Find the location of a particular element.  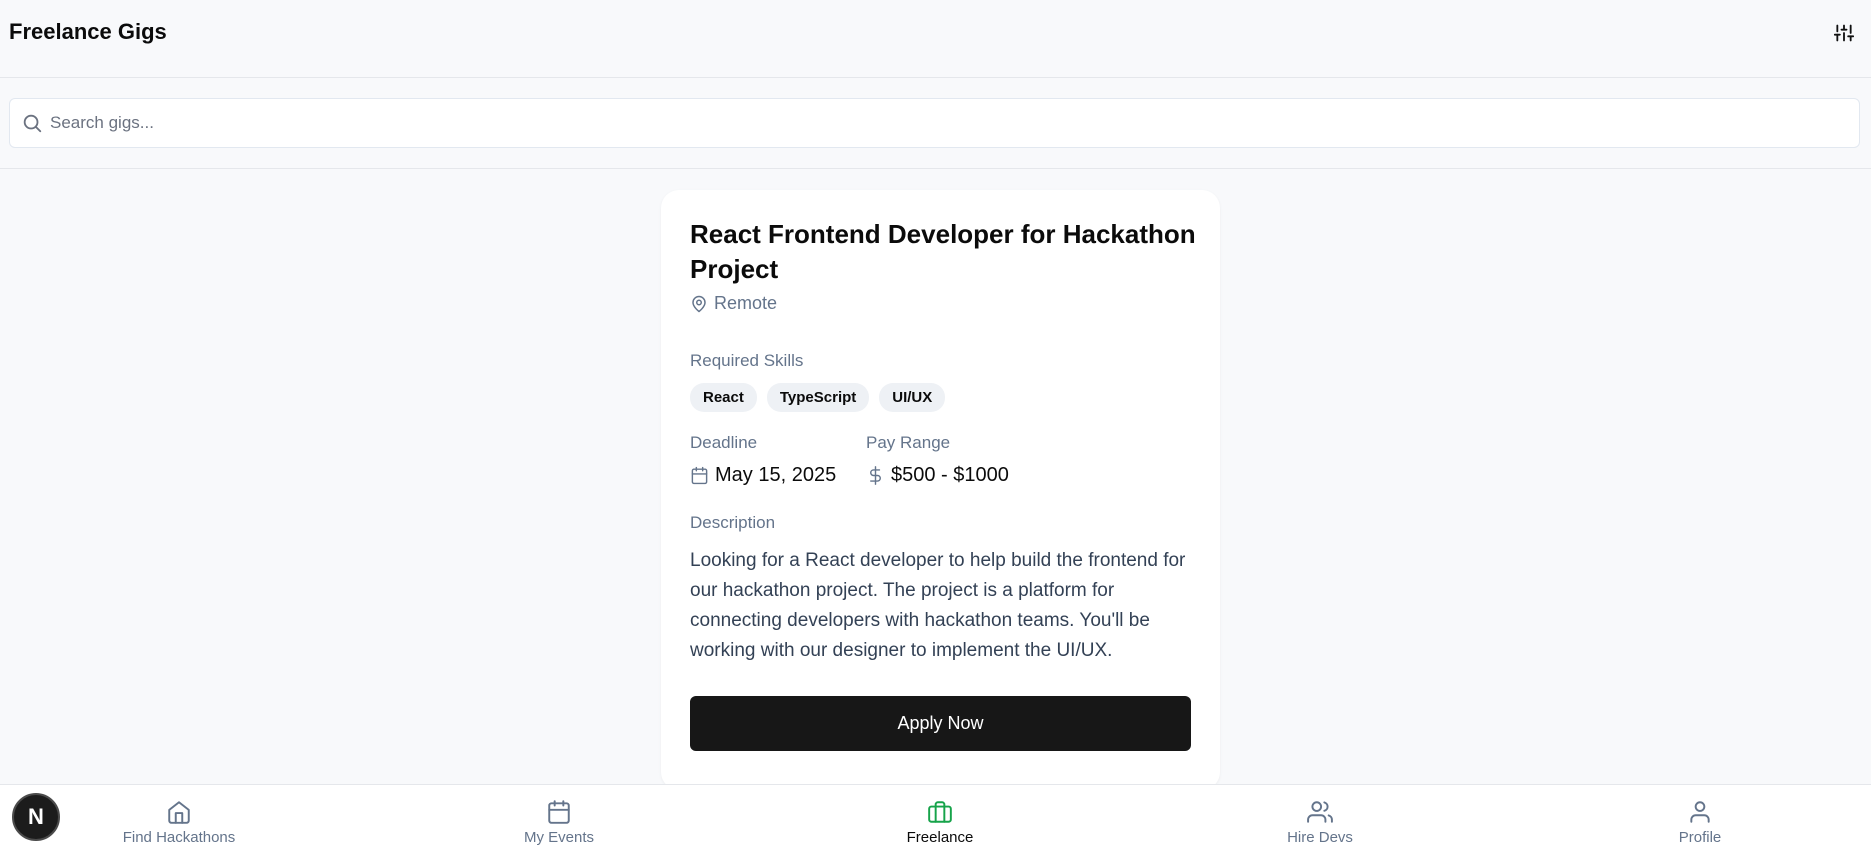

nav-label: Profile is located at coordinates (1700, 837).